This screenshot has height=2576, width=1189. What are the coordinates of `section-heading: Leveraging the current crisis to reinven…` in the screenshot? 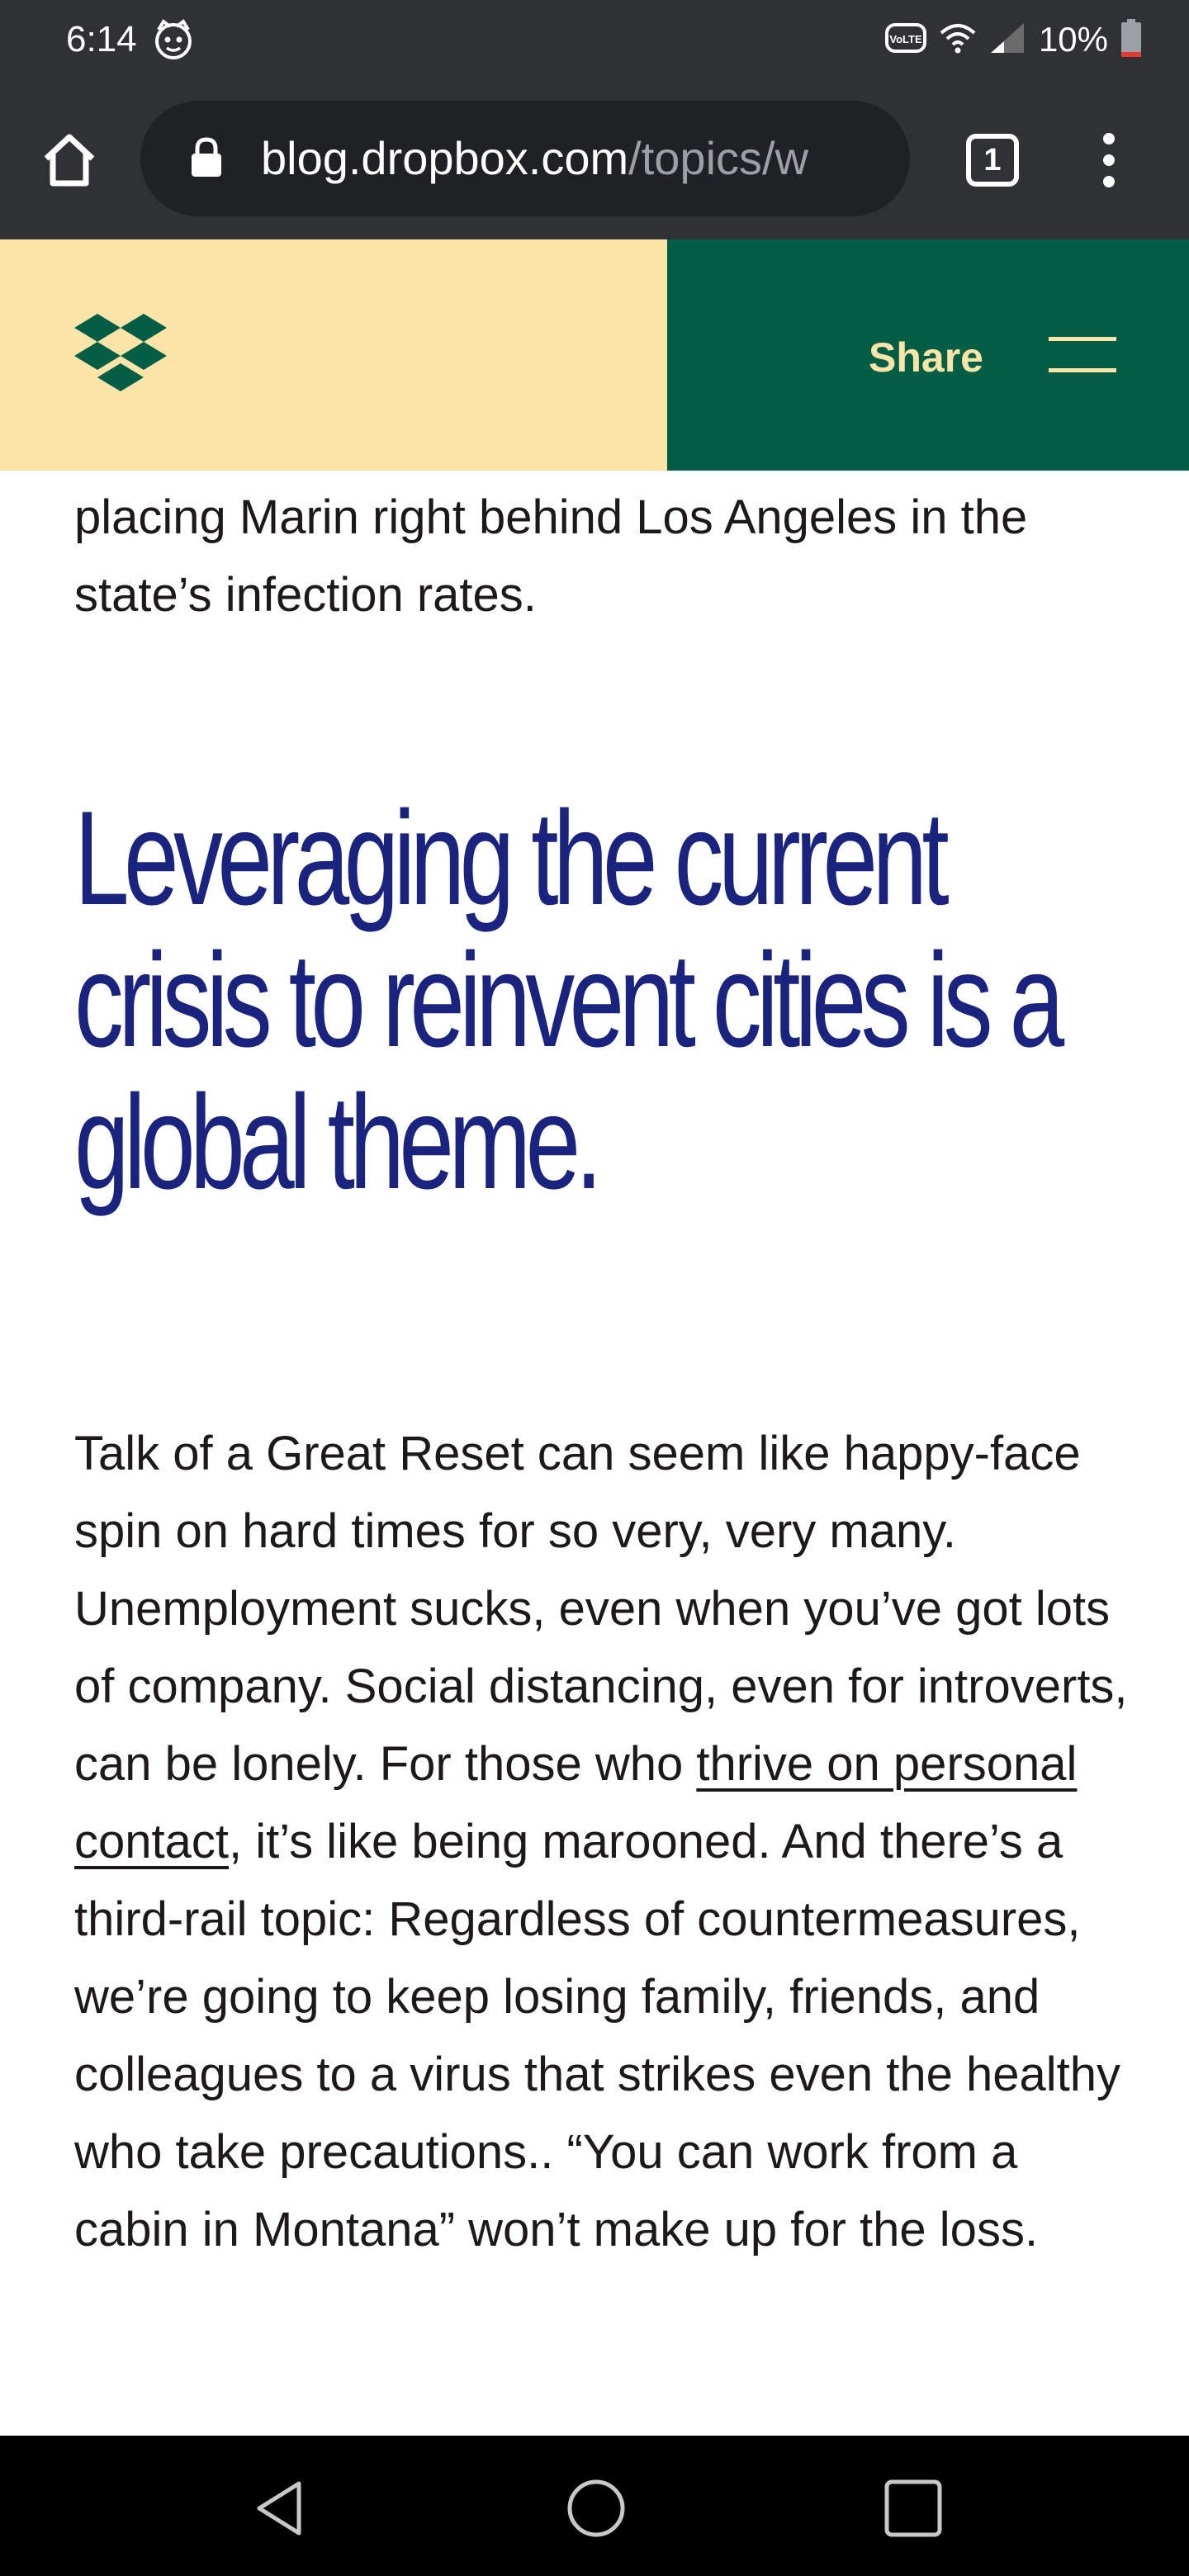 It's located at (569, 1000).